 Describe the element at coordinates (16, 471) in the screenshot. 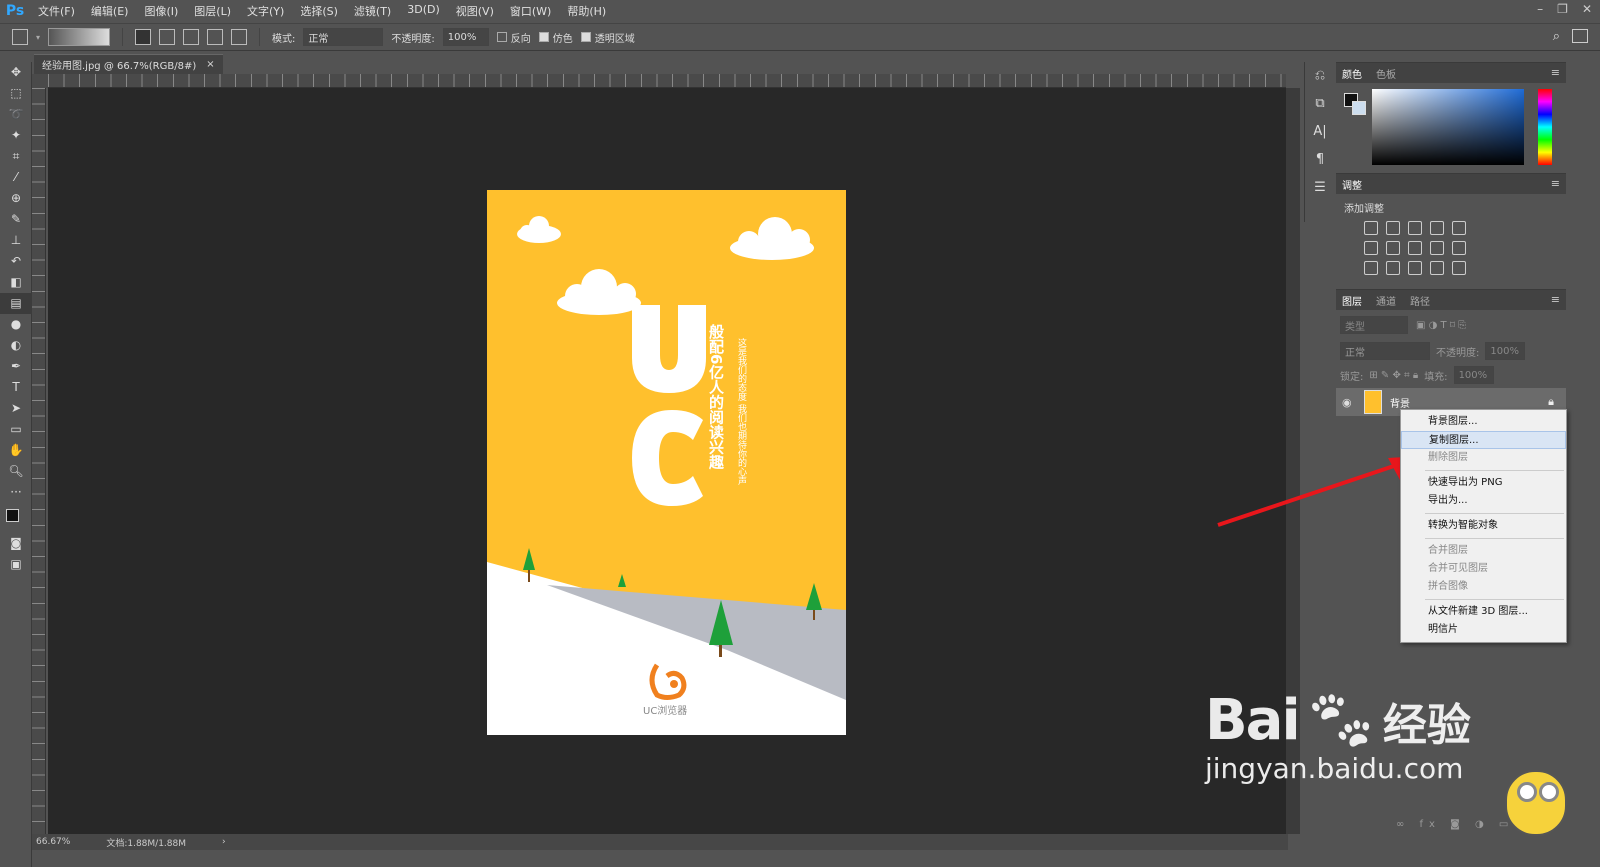

I see `zoom-tool-icon: 🔍︎` at that location.